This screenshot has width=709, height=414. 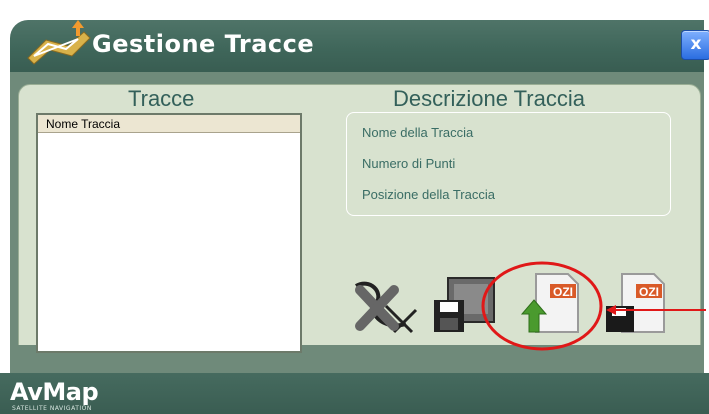 I want to click on window-title: Gestione Tracce, so click(x=203, y=44).